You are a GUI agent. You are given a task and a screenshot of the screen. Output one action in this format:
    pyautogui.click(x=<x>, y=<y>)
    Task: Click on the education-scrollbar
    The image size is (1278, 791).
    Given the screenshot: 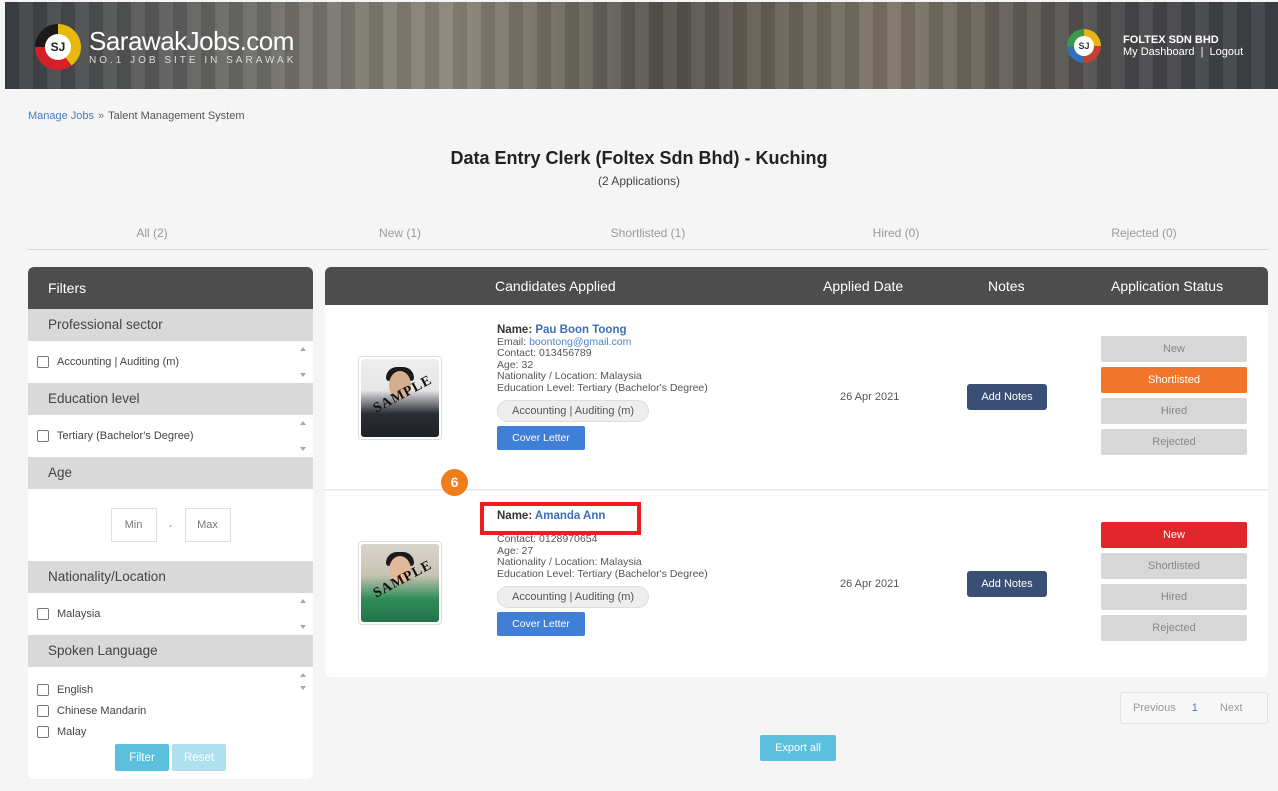 What is the action you would take?
    pyautogui.click(x=303, y=436)
    